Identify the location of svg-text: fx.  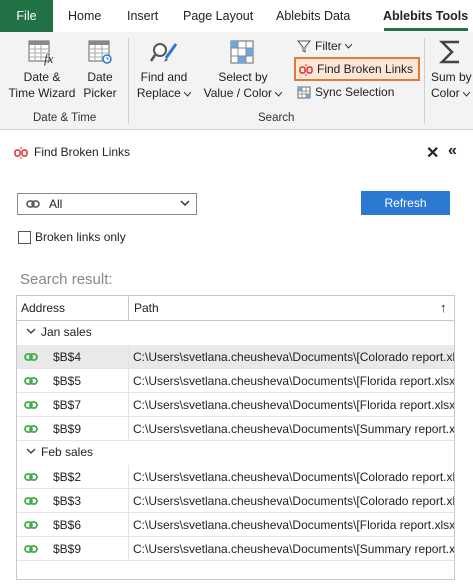
(49, 58).